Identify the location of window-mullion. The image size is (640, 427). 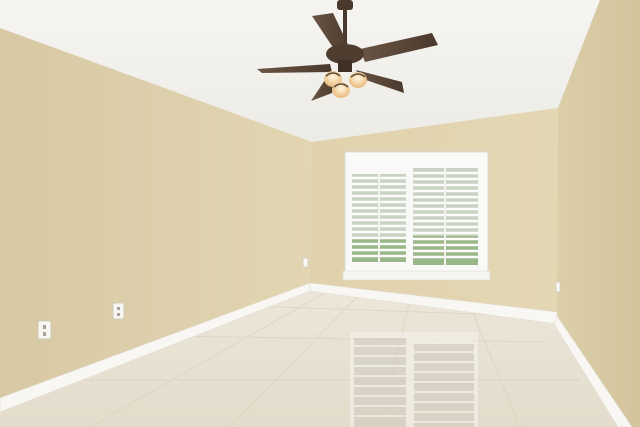
(409, 216).